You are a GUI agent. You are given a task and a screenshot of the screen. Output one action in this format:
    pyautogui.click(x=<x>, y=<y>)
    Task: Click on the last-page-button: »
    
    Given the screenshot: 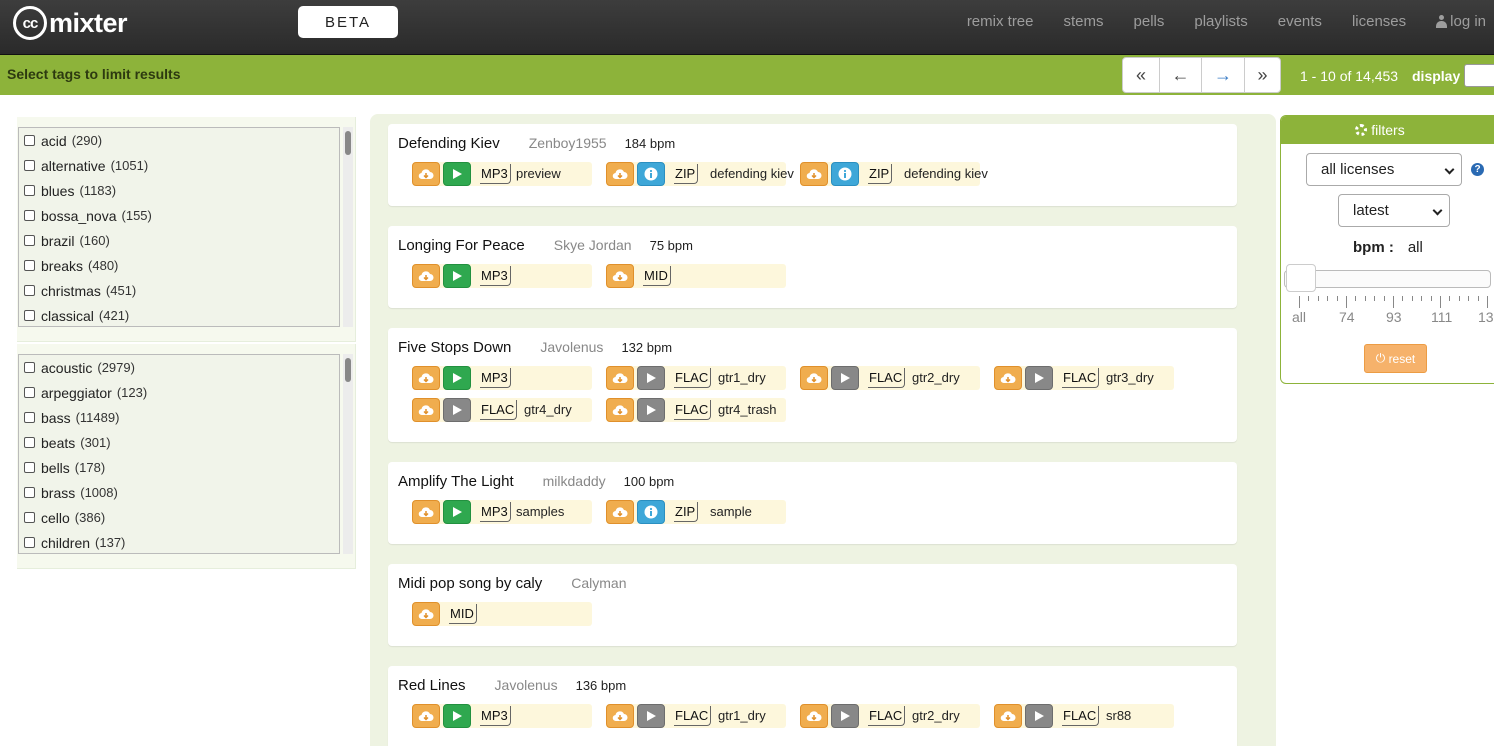 What is the action you would take?
    pyautogui.click(x=1262, y=75)
    